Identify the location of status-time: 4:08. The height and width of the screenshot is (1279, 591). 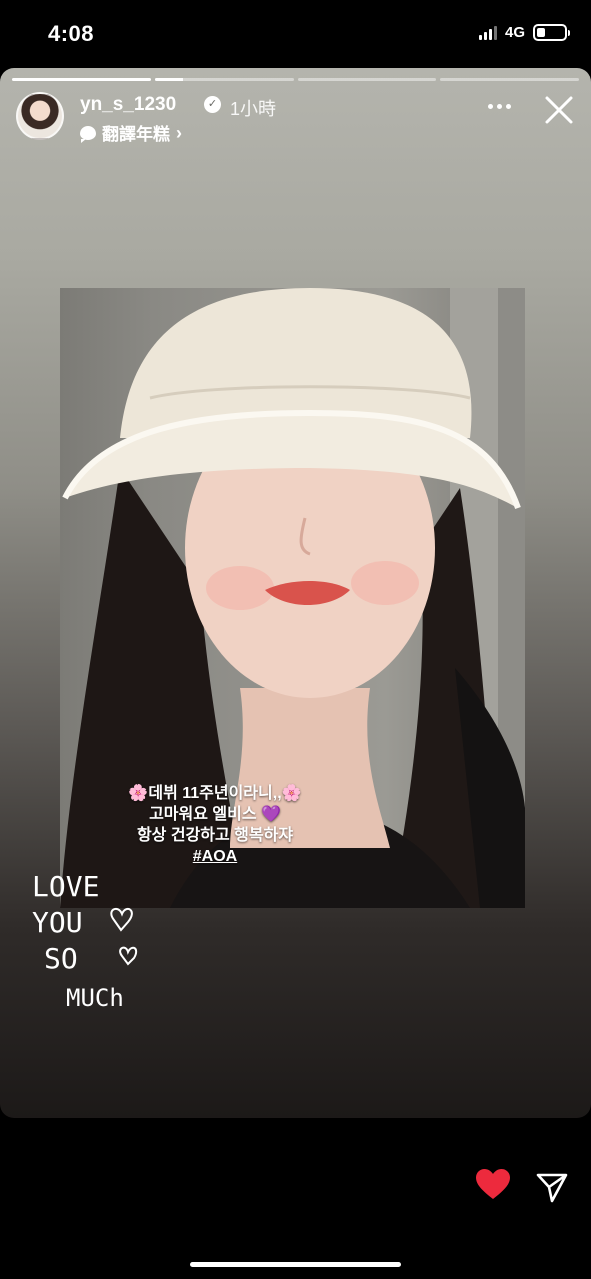
(71, 33).